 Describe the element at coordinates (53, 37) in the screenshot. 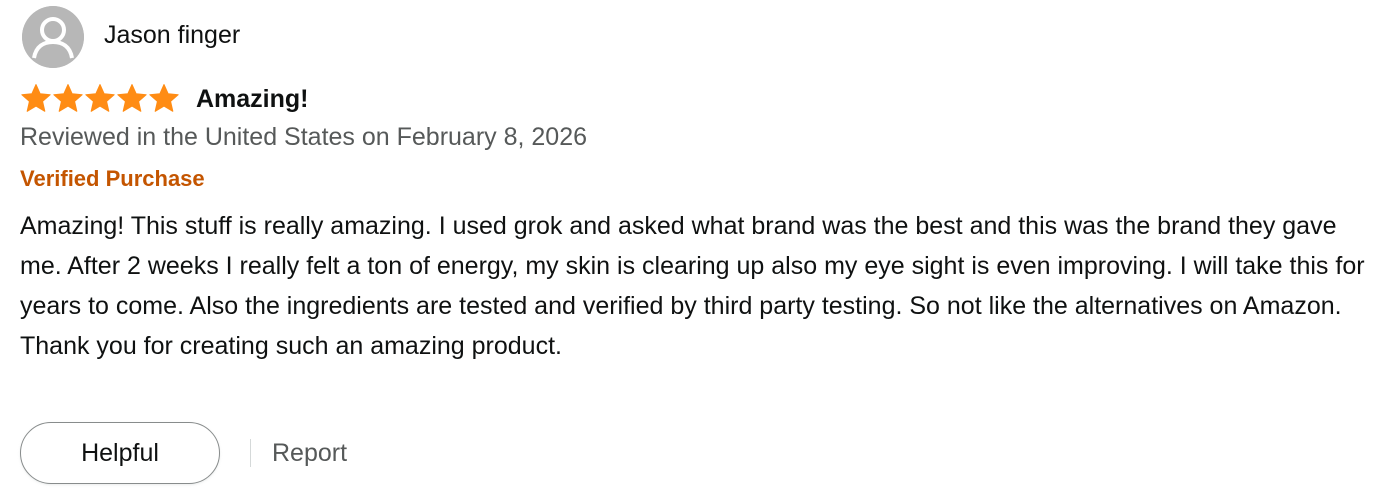

I see `default-user-avatar-icon` at that location.